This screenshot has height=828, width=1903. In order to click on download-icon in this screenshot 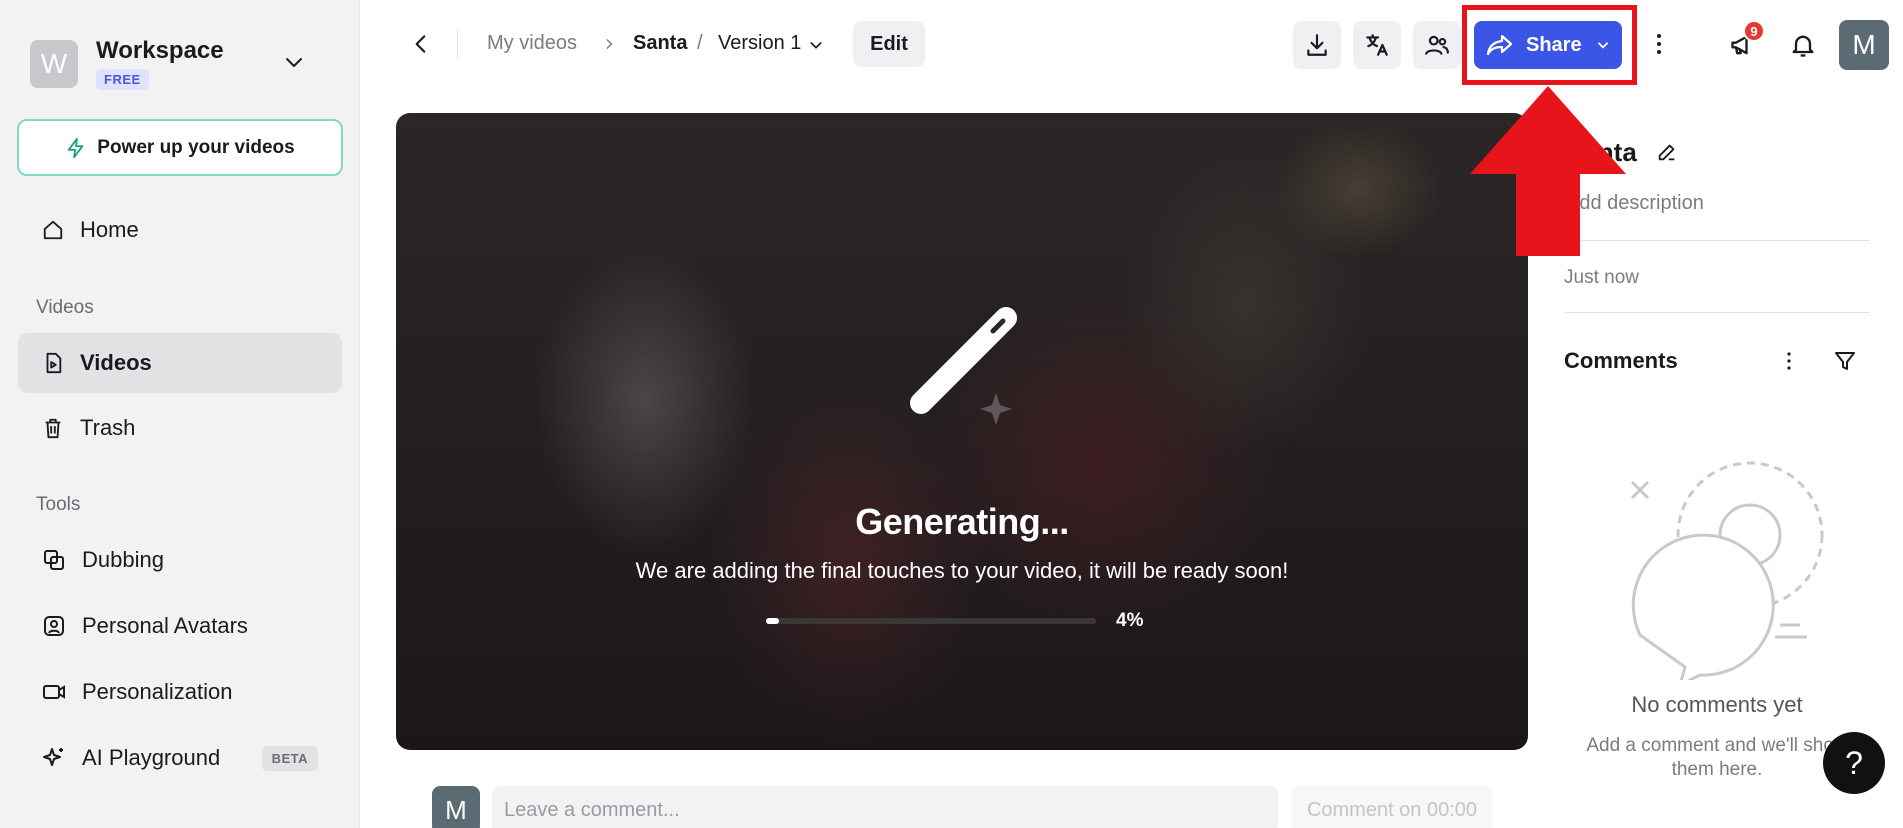, I will do `click(1317, 45)`.